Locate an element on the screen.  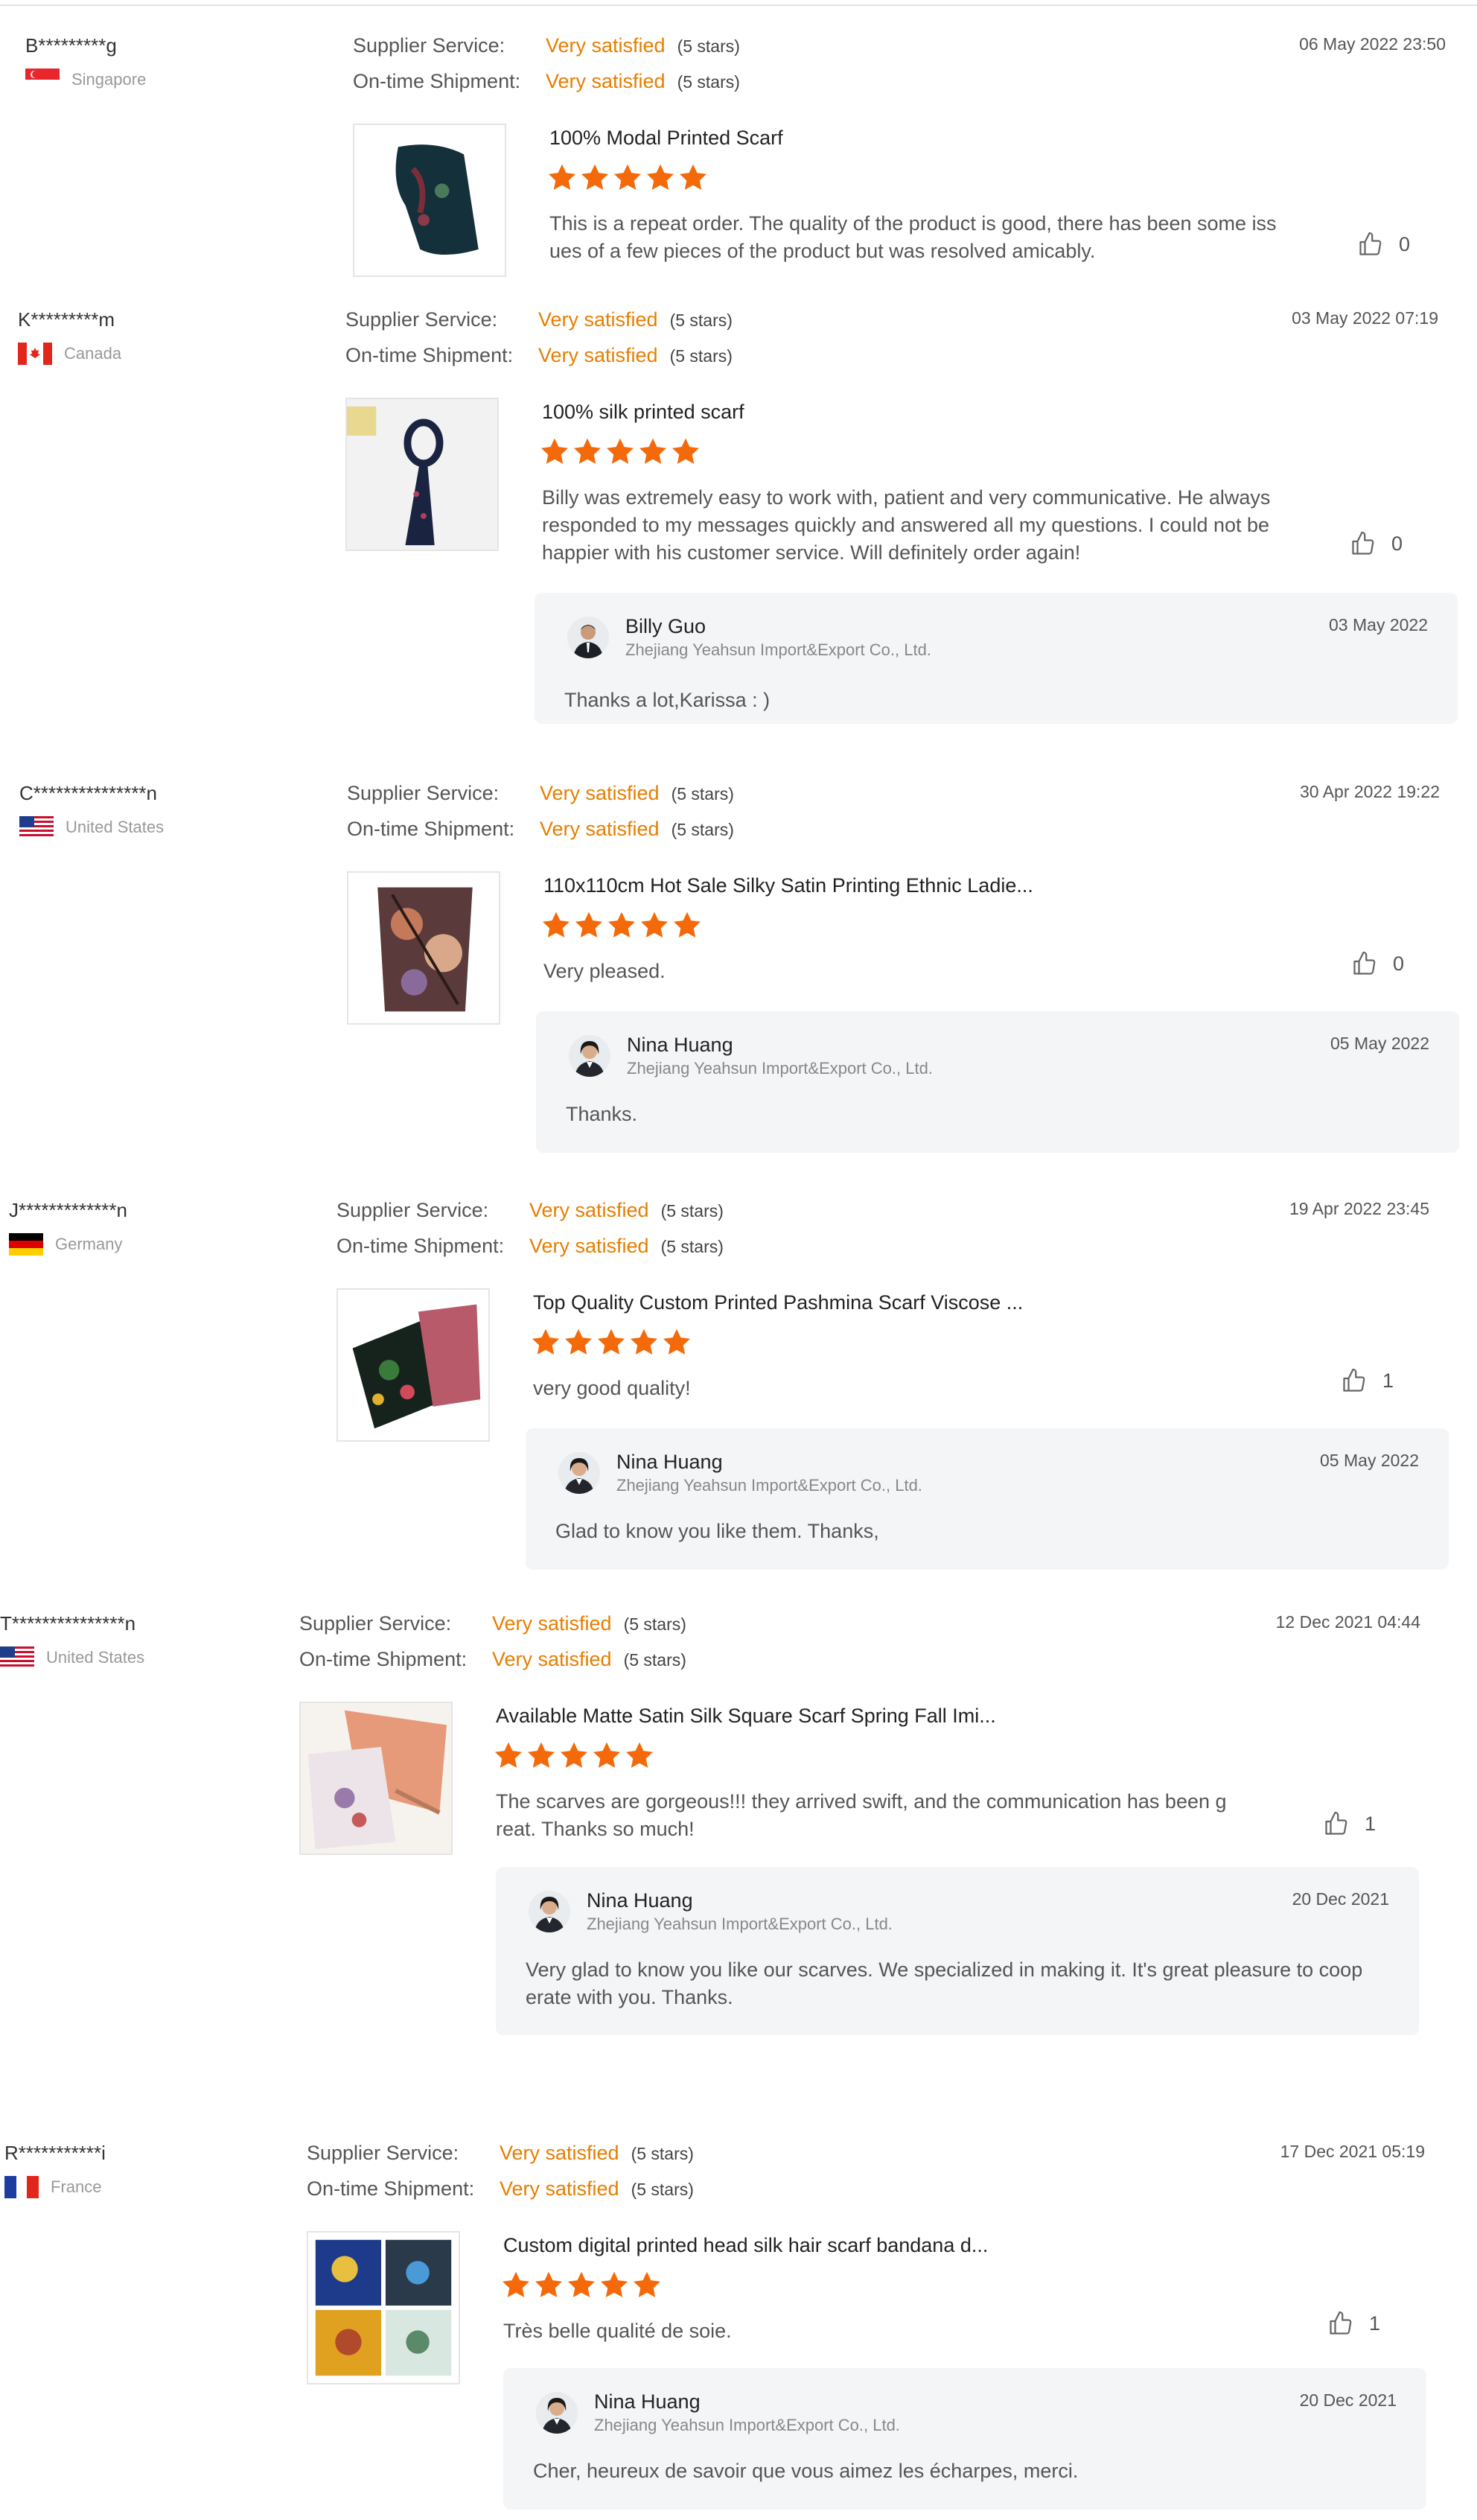
usa-flag-icon is located at coordinates (36, 827).